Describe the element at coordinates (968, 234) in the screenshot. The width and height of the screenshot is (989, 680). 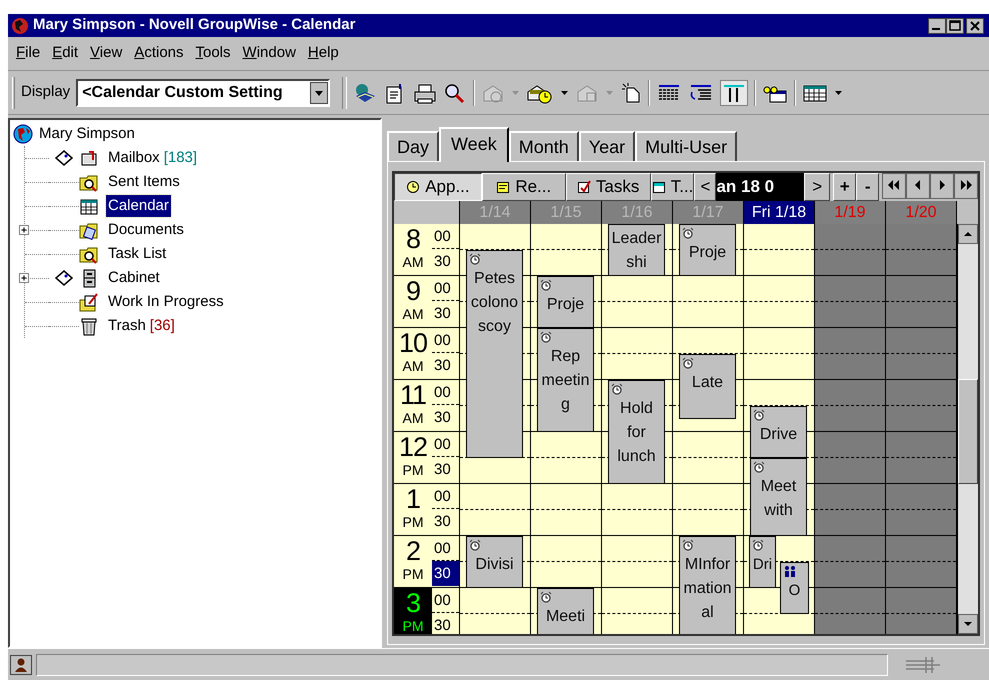
I see `scroll-up-button` at that location.